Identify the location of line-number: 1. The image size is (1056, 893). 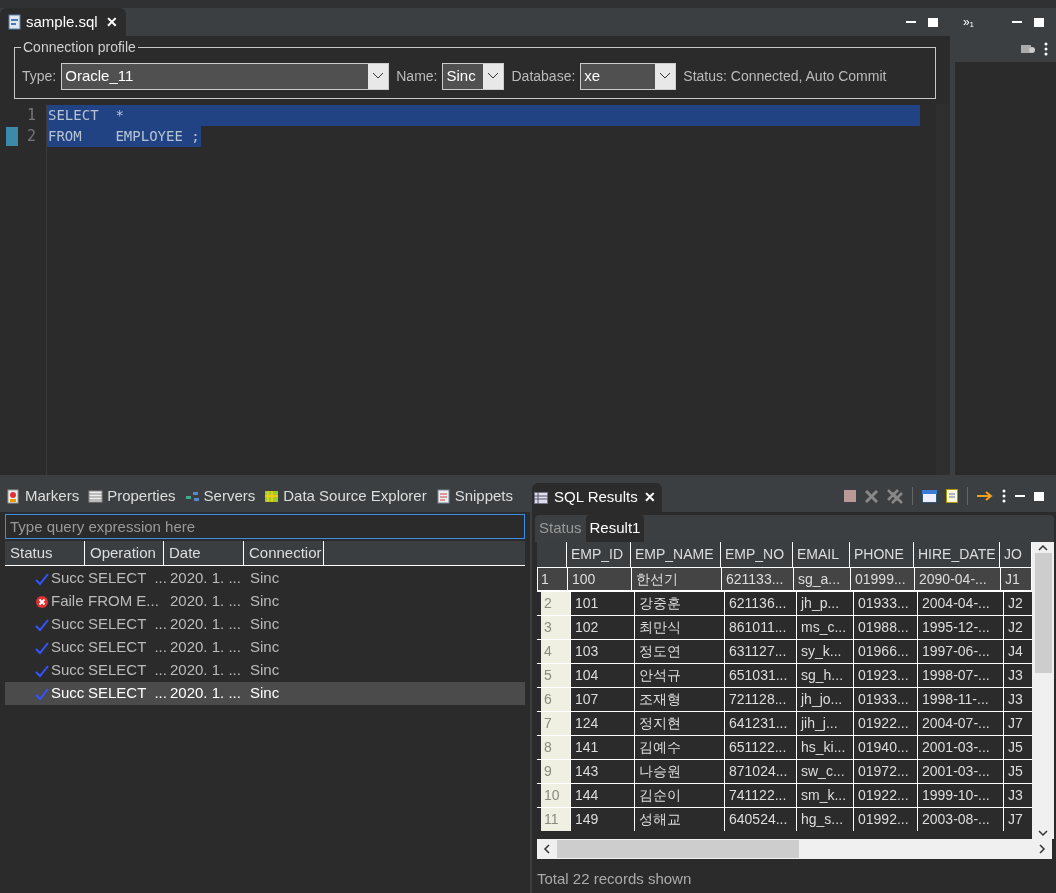
(31, 116).